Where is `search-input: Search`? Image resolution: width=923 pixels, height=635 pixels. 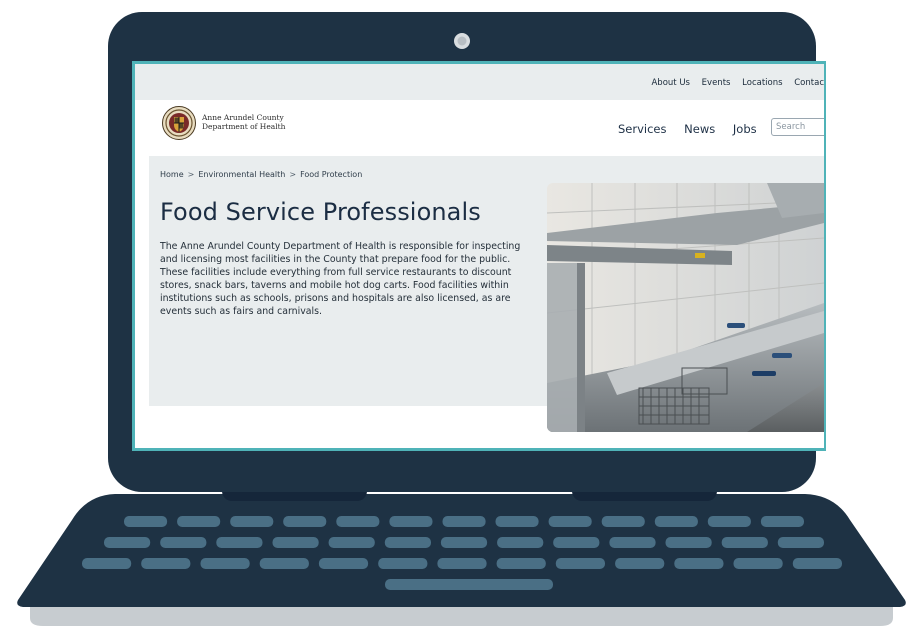
search-input: Search is located at coordinates (797, 127).